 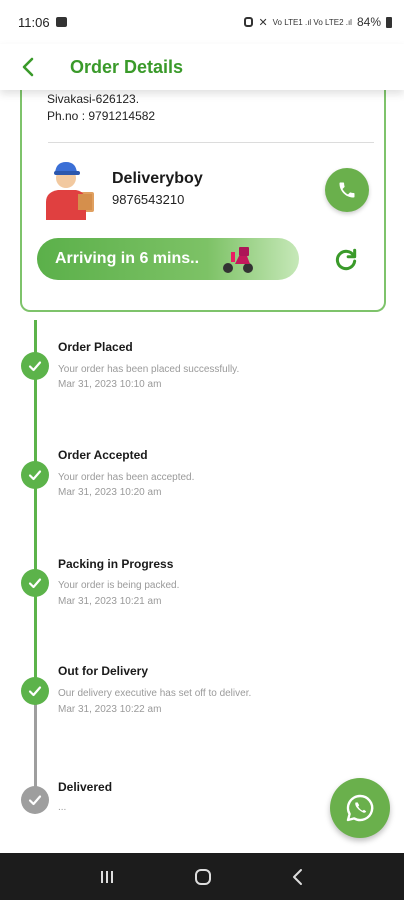 What do you see at coordinates (103, 671) in the screenshot?
I see `step-title: Out for Delivery` at bounding box center [103, 671].